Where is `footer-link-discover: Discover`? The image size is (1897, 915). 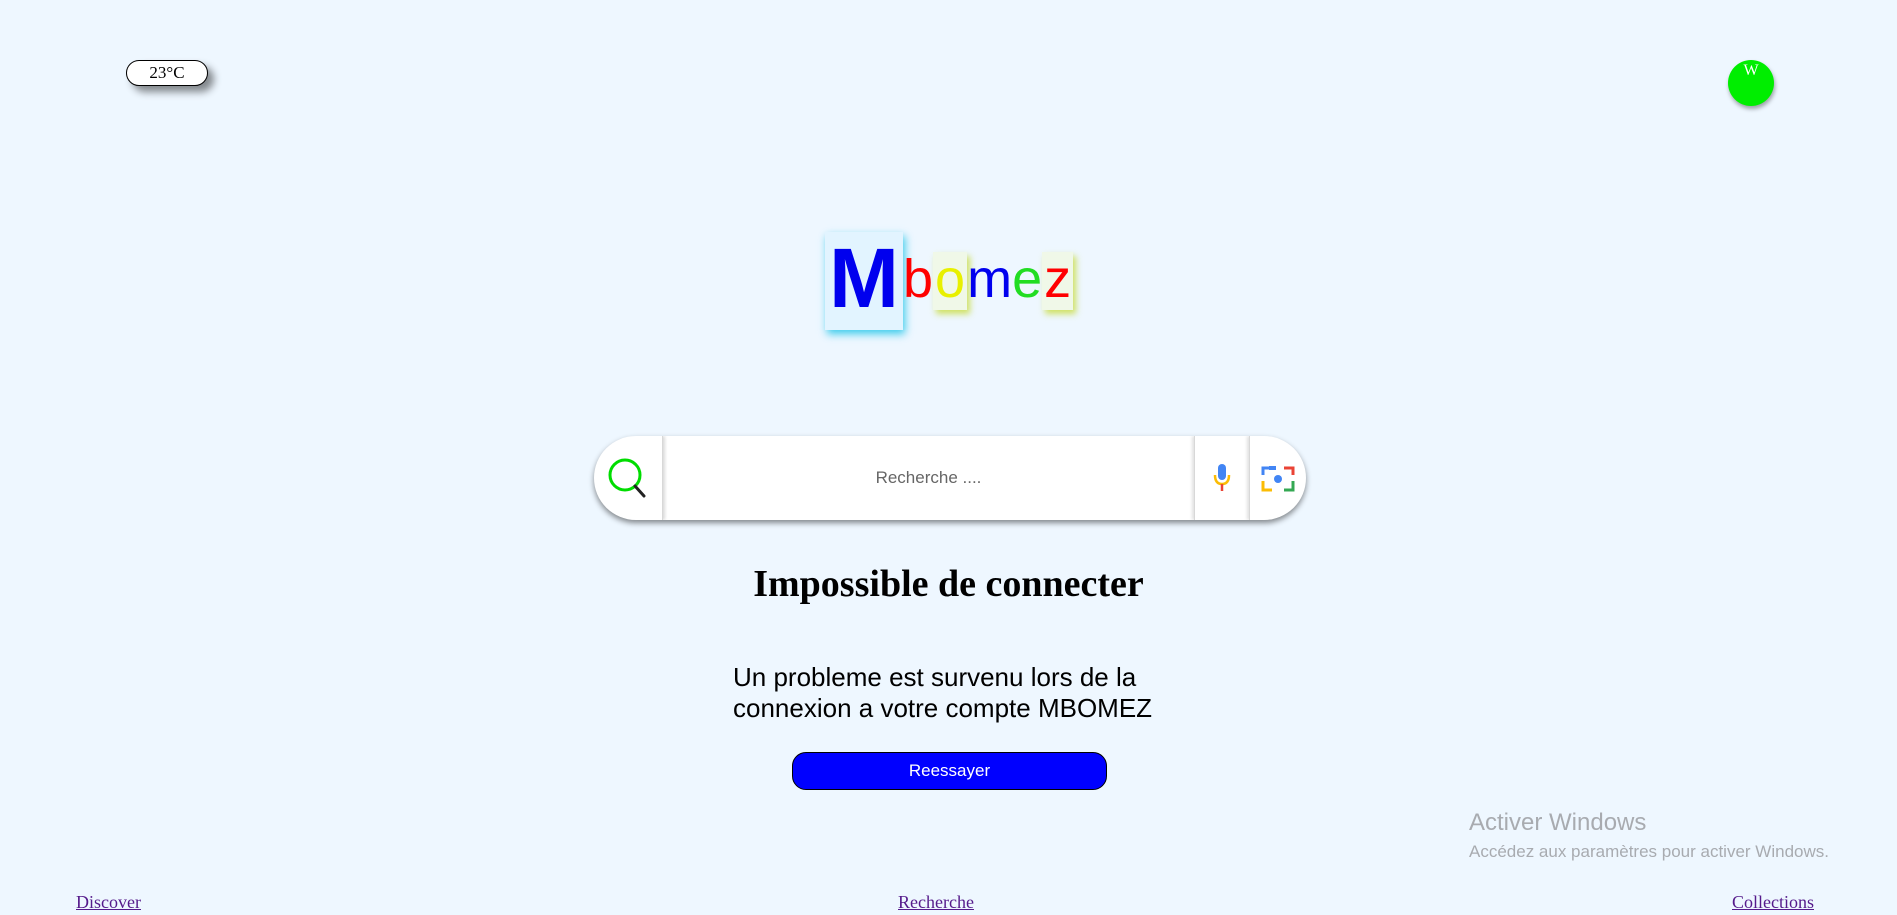
footer-link-discover: Discover is located at coordinates (108, 902).